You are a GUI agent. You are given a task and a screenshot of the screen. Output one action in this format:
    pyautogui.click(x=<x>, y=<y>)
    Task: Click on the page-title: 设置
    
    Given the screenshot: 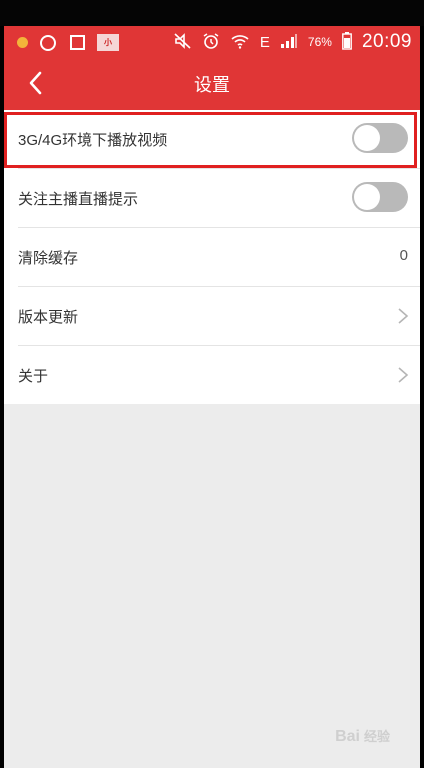 What is the action you would take?
    pyautogui.click(x=212, y=85)
    